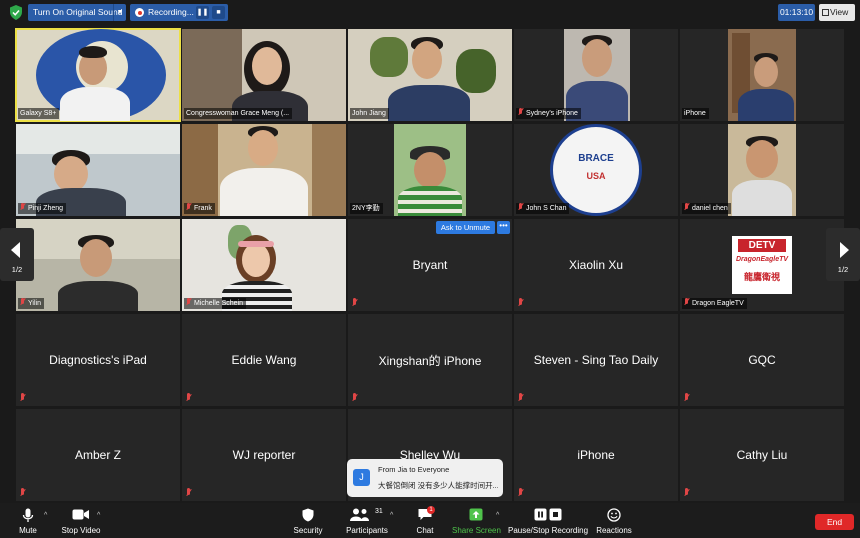  Describe the element at coordinates (366, 208) in the screenshot. I see `participant-name: 2NY李勤` at that location.